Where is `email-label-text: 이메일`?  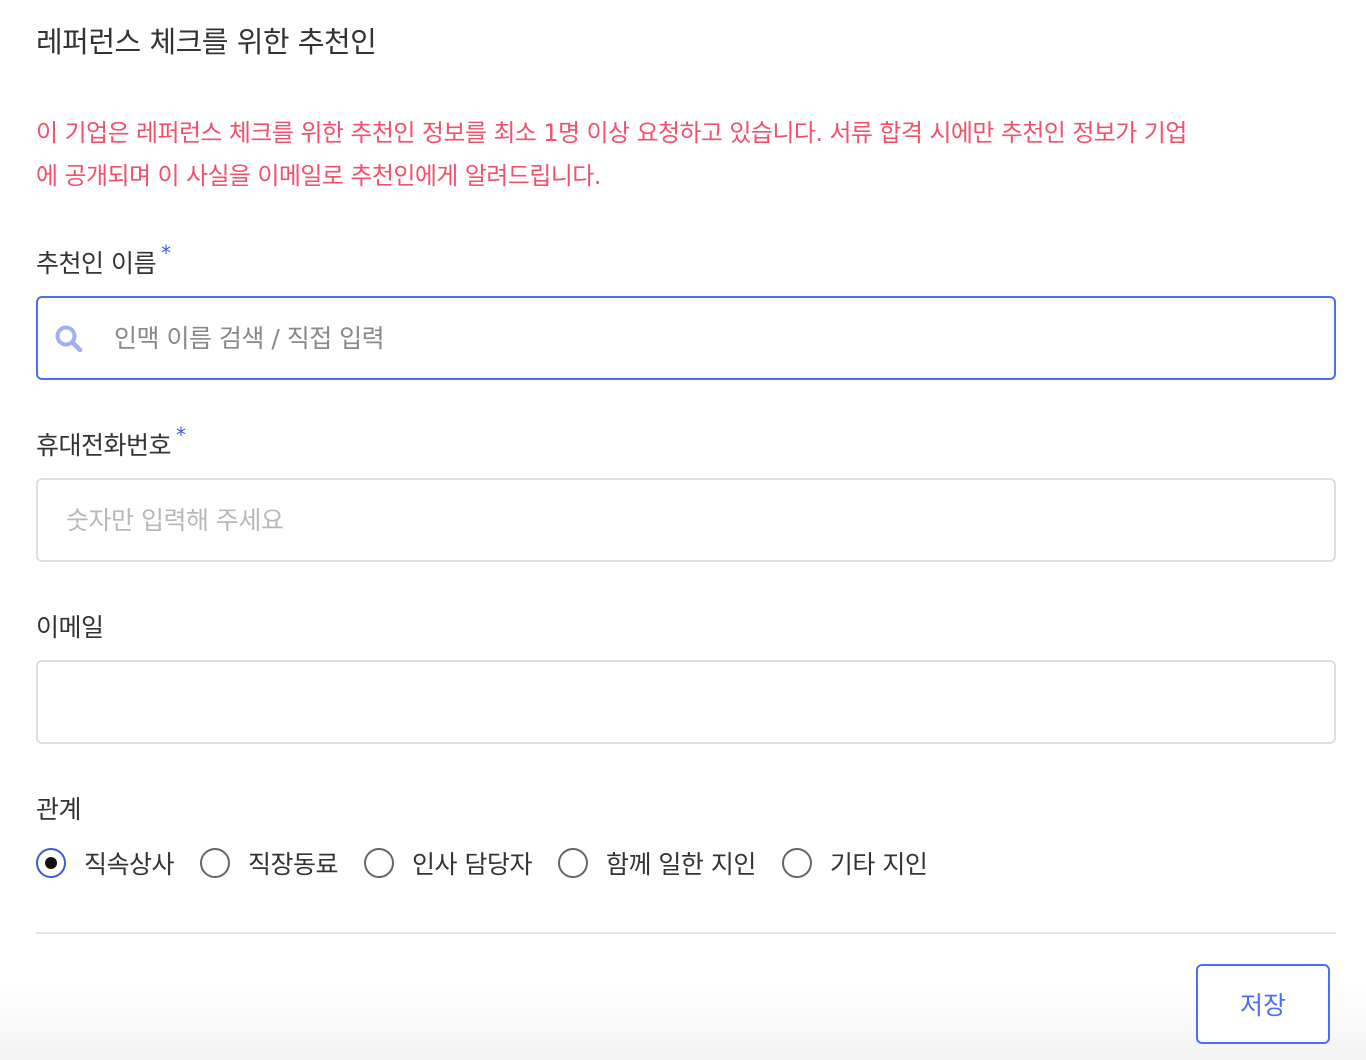 email-label-text: 이메일 is located at coordinates (70, 627).